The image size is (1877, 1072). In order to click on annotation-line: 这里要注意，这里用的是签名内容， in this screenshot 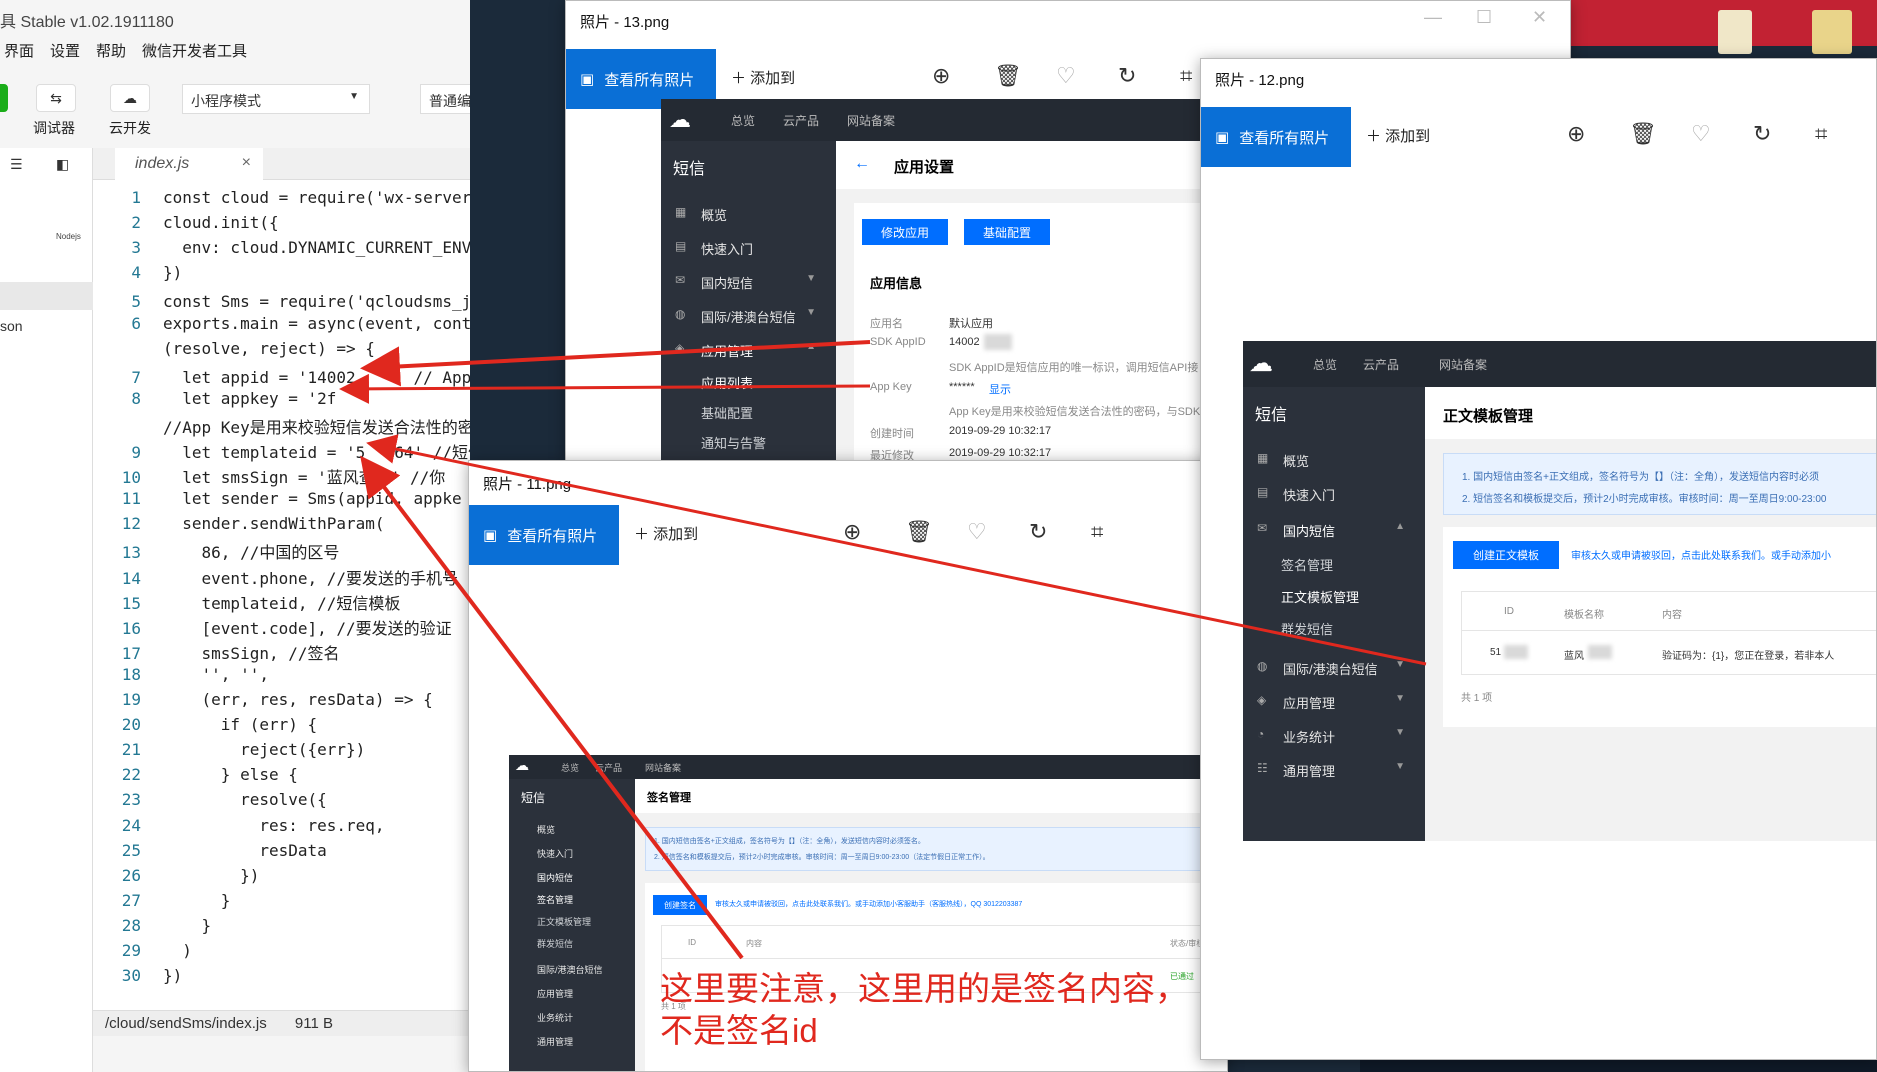, I will do `click(924, 988)`.